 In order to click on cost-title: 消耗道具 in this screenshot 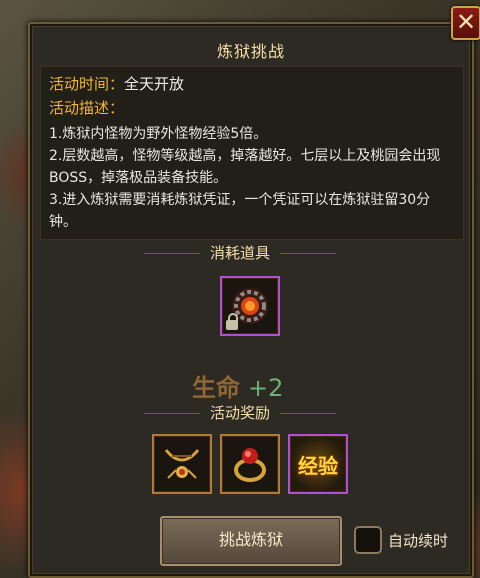, I will do `click(239, 253)`.